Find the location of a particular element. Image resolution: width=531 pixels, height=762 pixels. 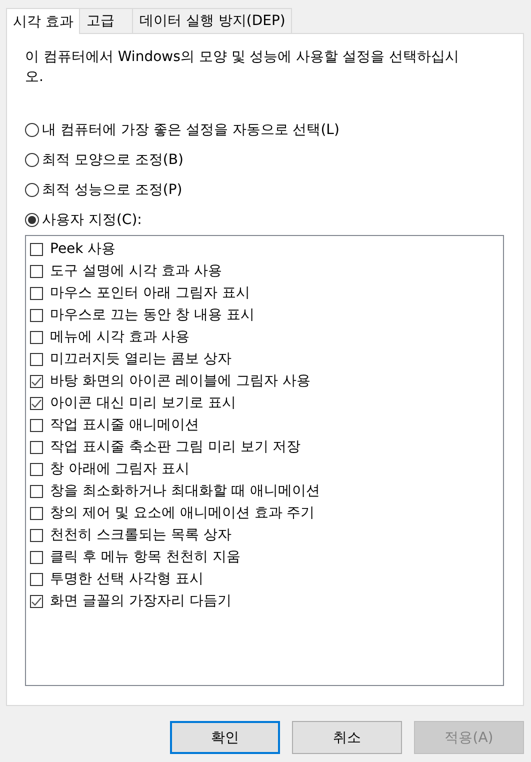

radio-option: 사용자 지정(C): is located at coordinates (264, 220).